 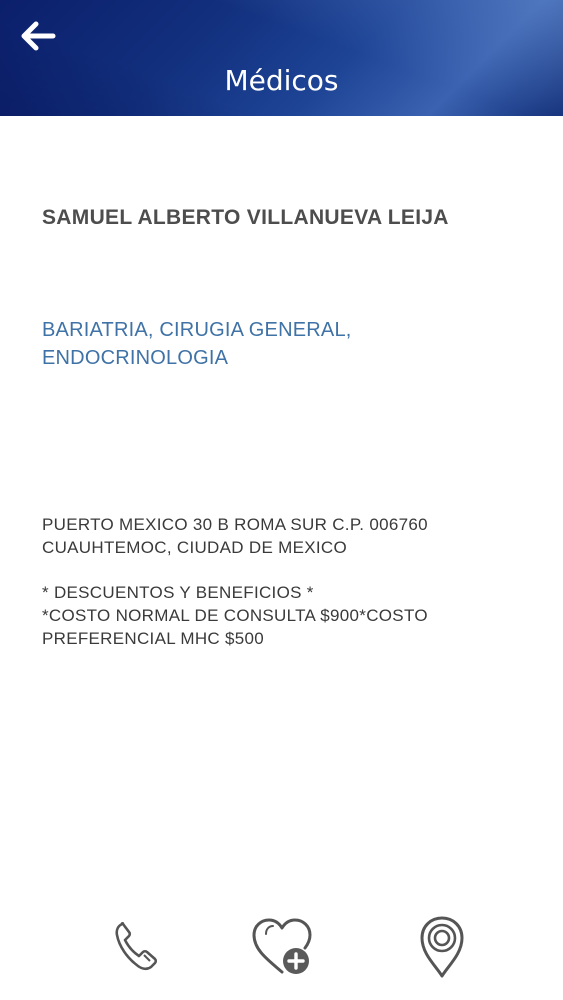 I want to click on map-pin-icon, so click(x=442, y=947).